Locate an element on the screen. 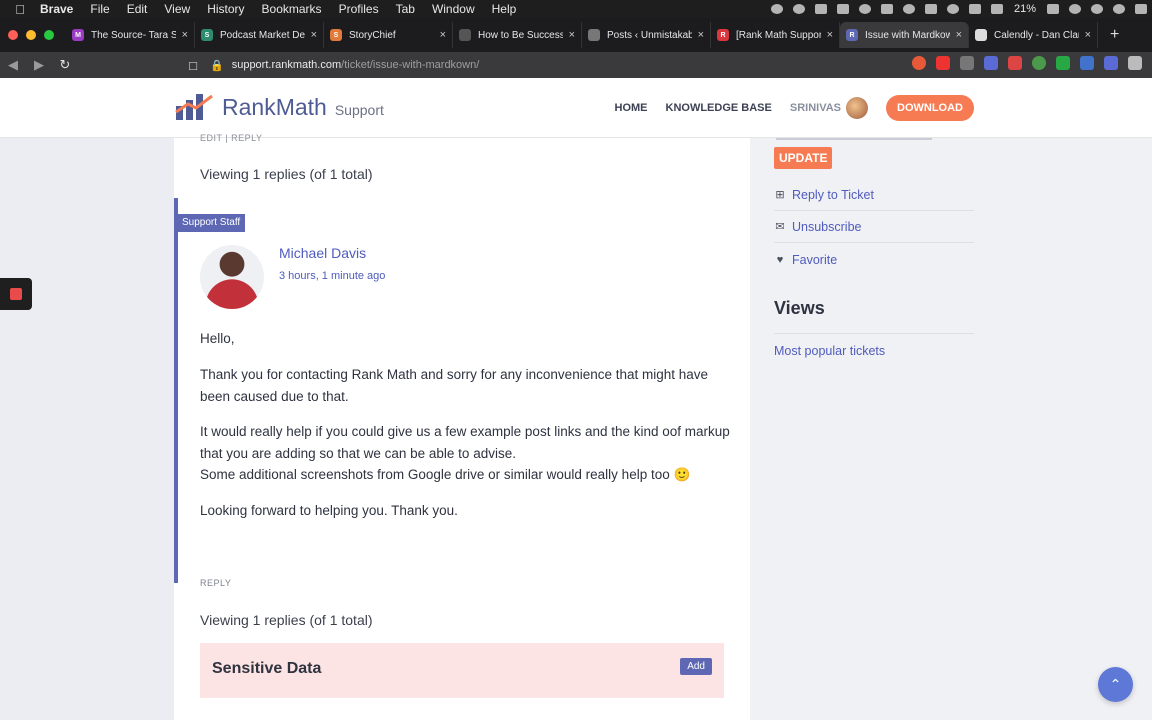 The image size is (1152, 720). screen-icon is located at coordinates (842, 9).